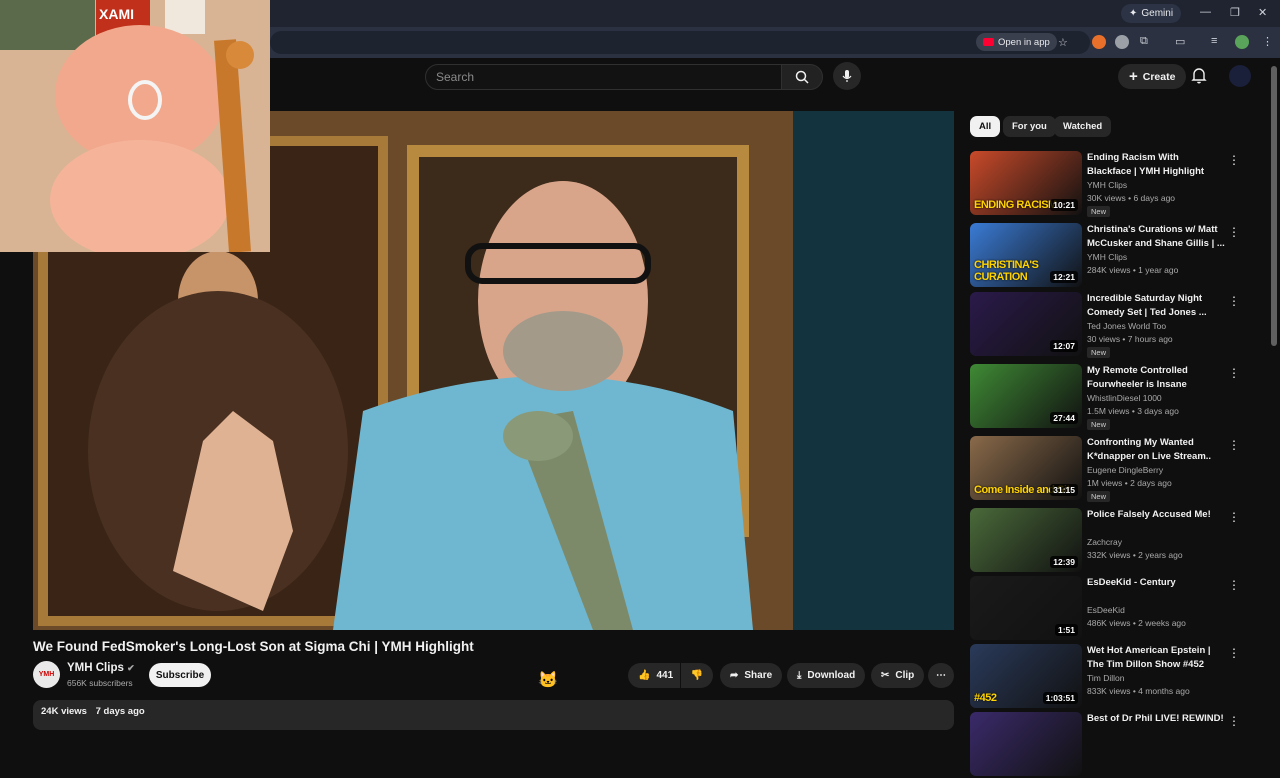 This screenshot has height=778, width=1280. Describe the element at coordinates (1240, 76) in the screenshot. I see `account-avatar` at that location.